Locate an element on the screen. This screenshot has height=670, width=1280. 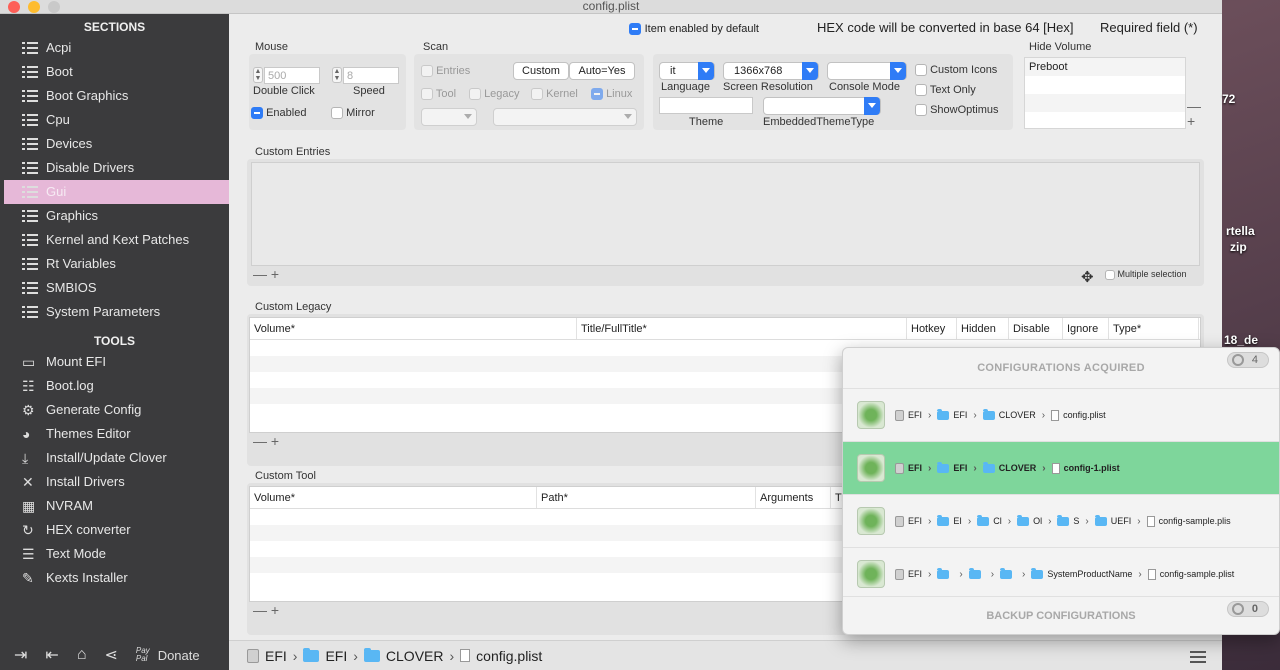
column-header: Hotkey is located at coordinates (932, 328).